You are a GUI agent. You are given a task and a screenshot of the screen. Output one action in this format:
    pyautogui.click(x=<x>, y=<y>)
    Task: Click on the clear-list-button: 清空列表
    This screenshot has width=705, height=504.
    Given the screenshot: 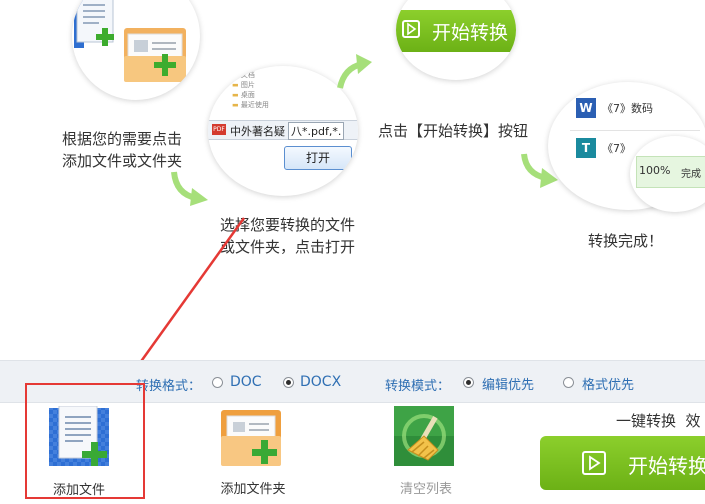 What is the action you would take?
    pyautogui.click(x=426, y=450)
    